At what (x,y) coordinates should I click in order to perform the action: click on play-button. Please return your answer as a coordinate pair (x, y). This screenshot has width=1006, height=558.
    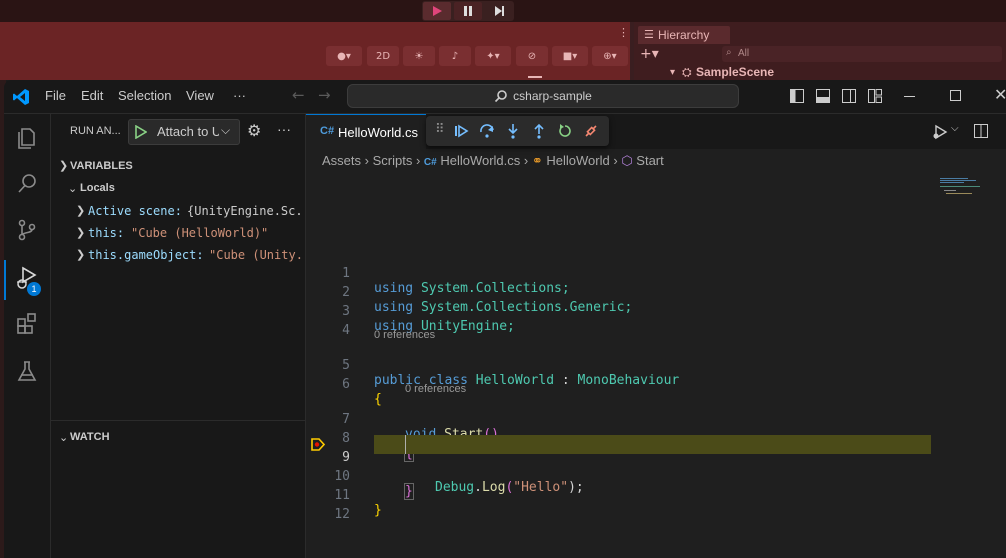
    Looking at the image, I should click on (437, 11).